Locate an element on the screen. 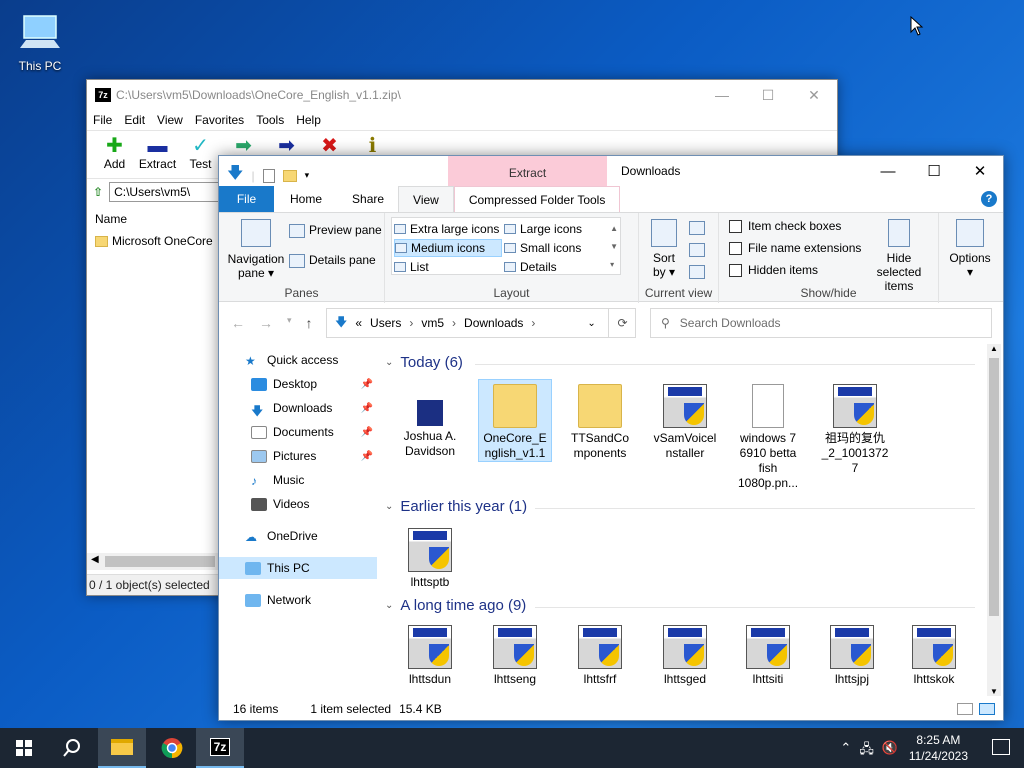 This screenshot has width=1024, height=768. layout-medium-icons: Medium icons is located at coordinates (448, 248).